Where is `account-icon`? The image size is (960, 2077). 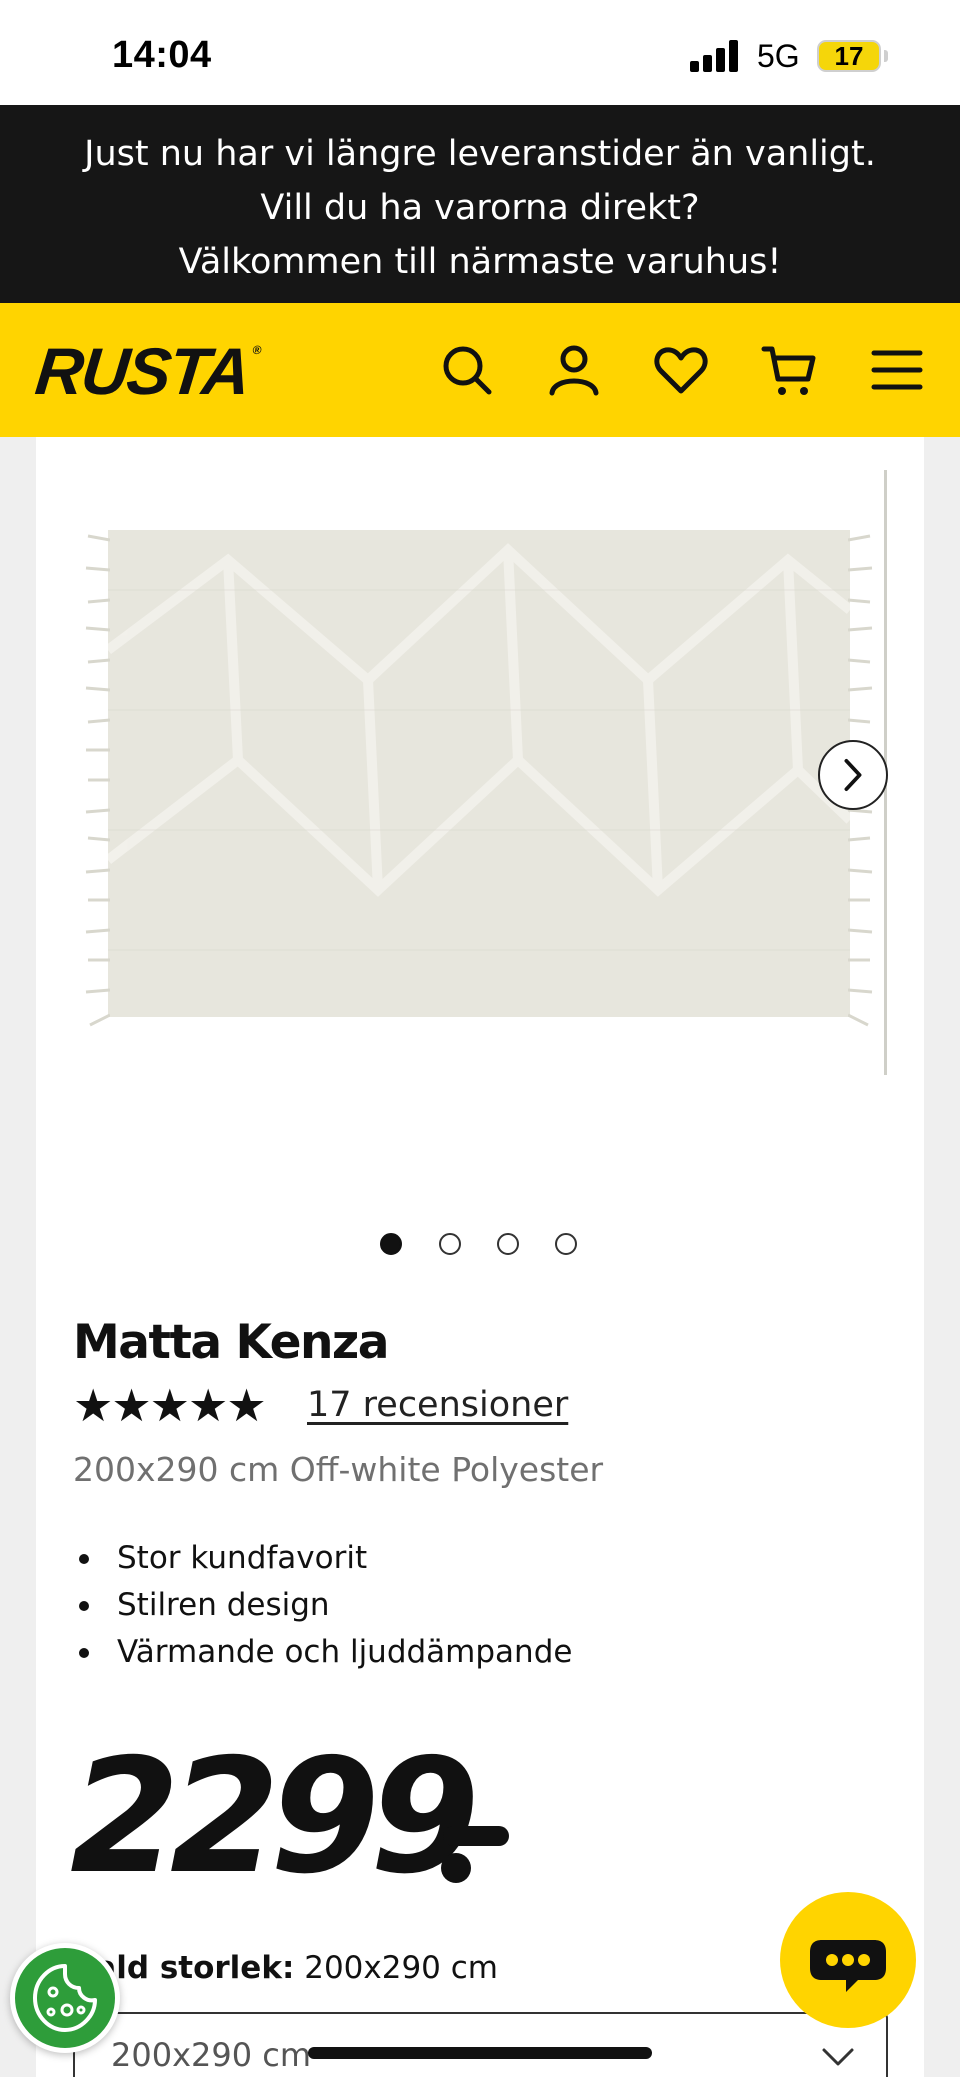 account-icon is located at coordinates (574, 370).